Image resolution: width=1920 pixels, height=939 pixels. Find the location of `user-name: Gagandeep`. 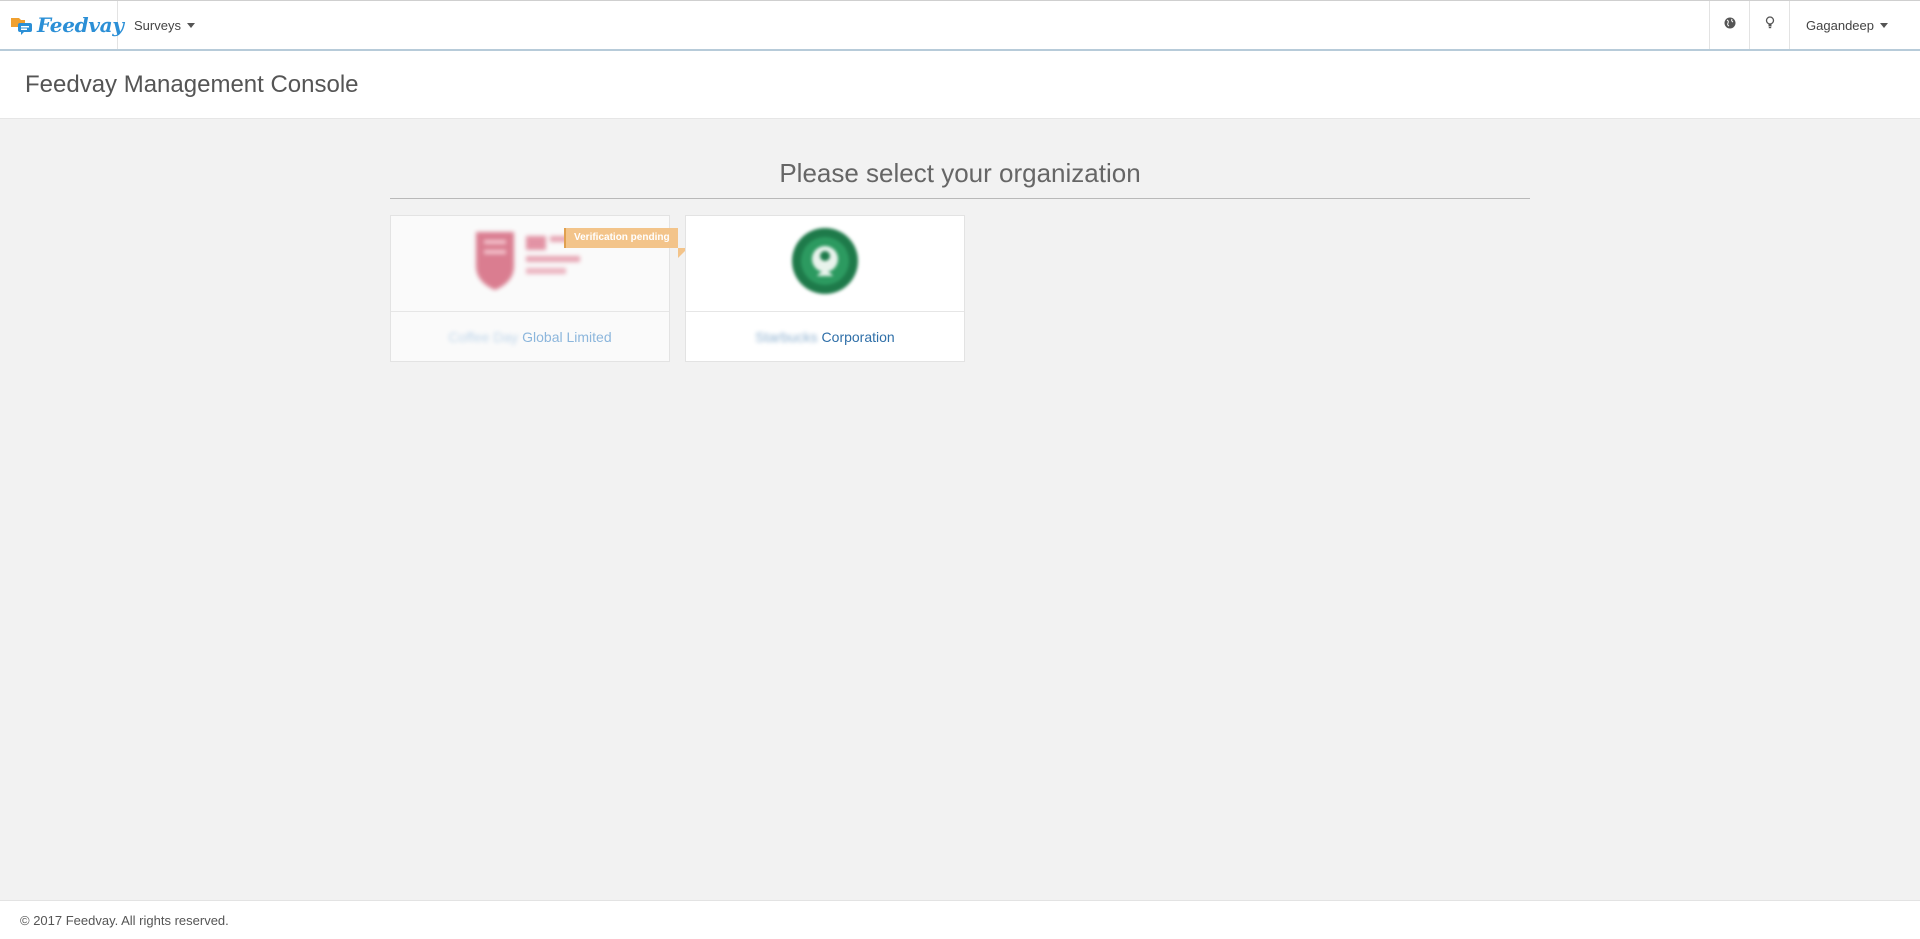

user-name: Gagandeep is located at coordinates (1840, 25).